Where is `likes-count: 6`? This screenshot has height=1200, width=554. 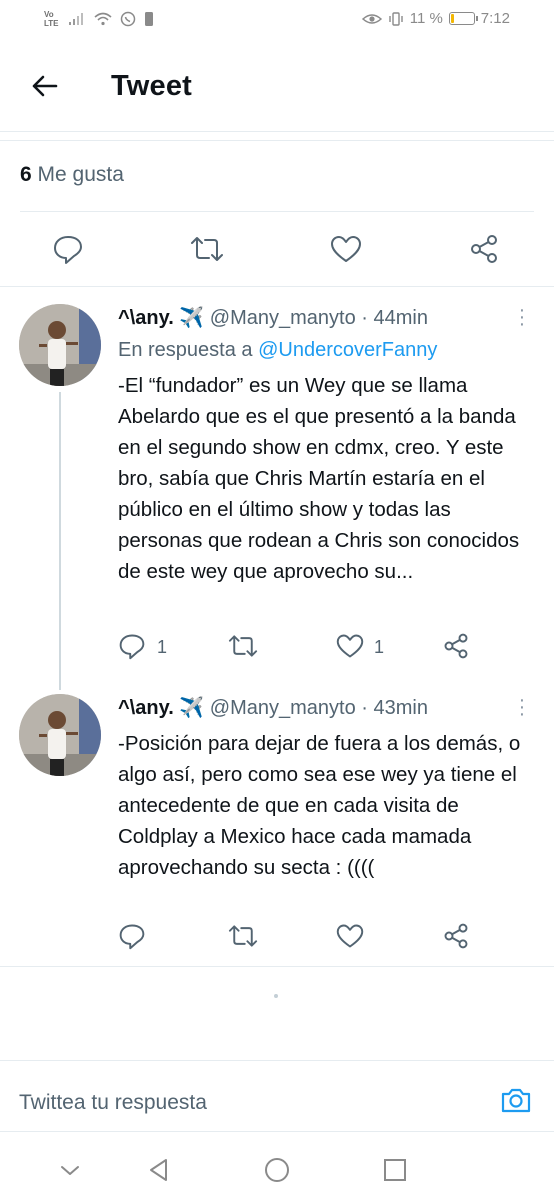
likes-count: 6 is located at coordinates (26, 174).